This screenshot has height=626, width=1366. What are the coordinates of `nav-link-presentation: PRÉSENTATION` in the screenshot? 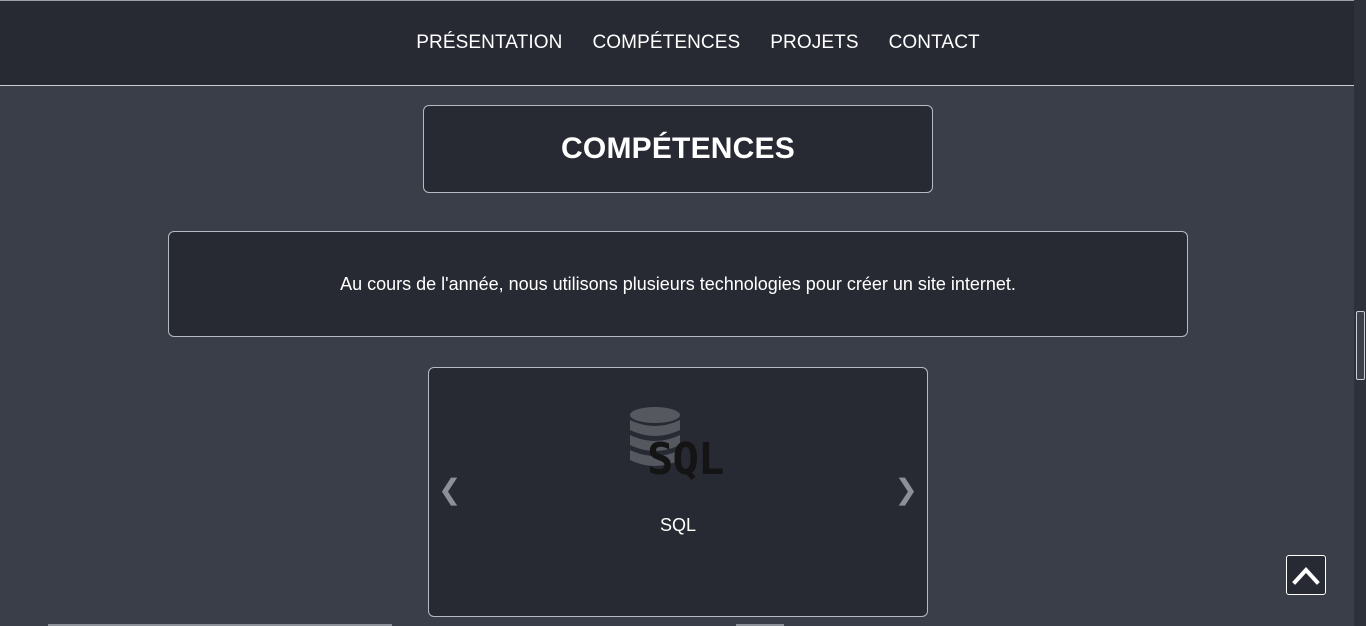 It's located at (489, 43).